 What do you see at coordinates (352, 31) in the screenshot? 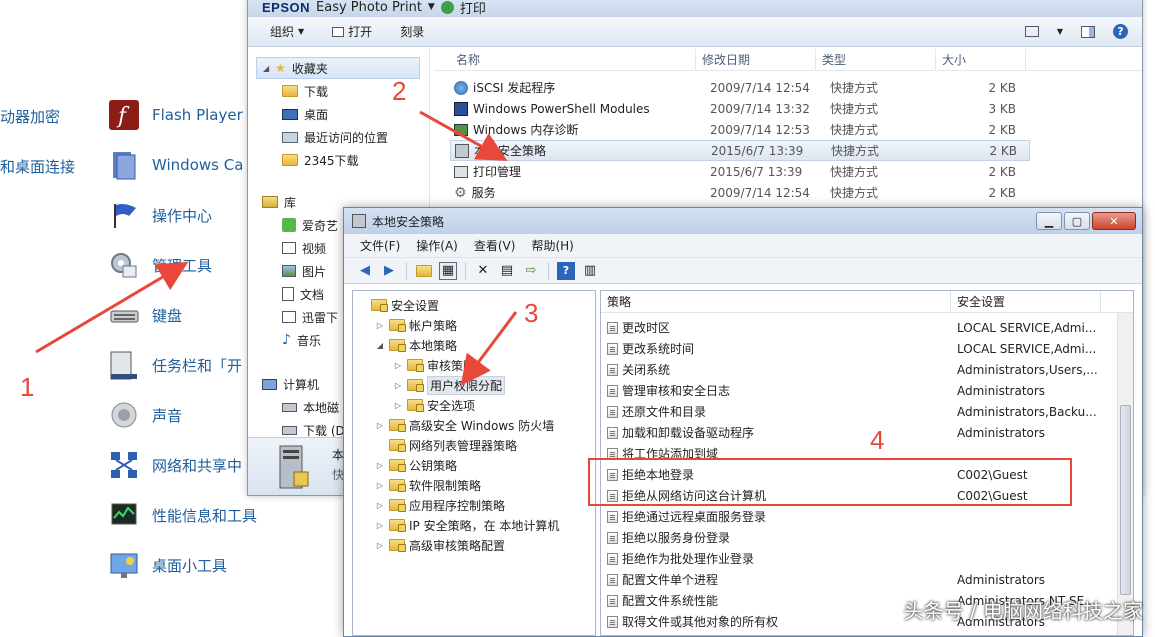
I see `open-button: 打开` at bounding box center [352, 31].